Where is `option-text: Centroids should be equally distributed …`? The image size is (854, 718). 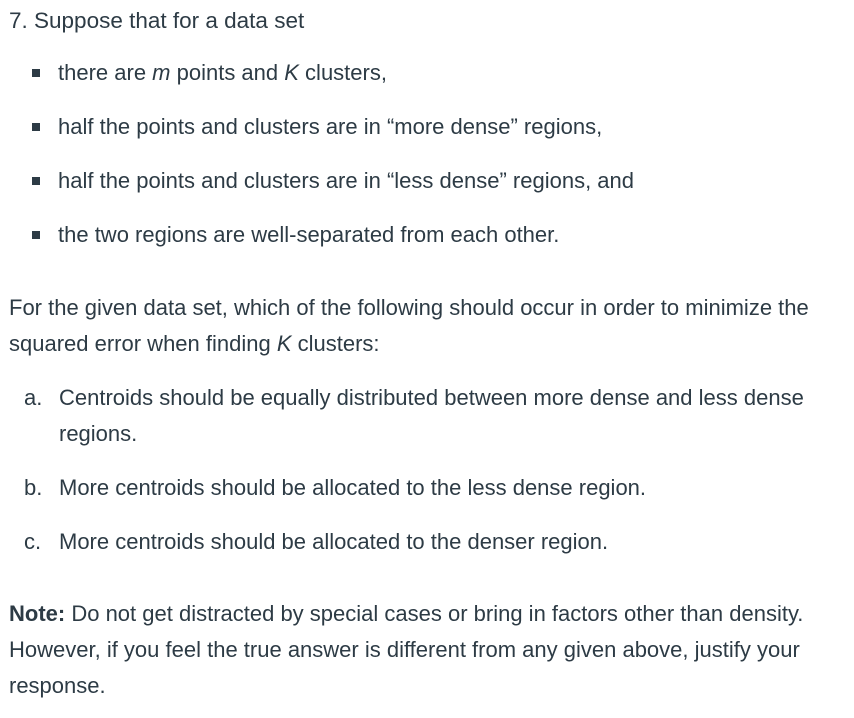 option-text: Centroids should be equally distributed … is located at coordinates (431, 415).